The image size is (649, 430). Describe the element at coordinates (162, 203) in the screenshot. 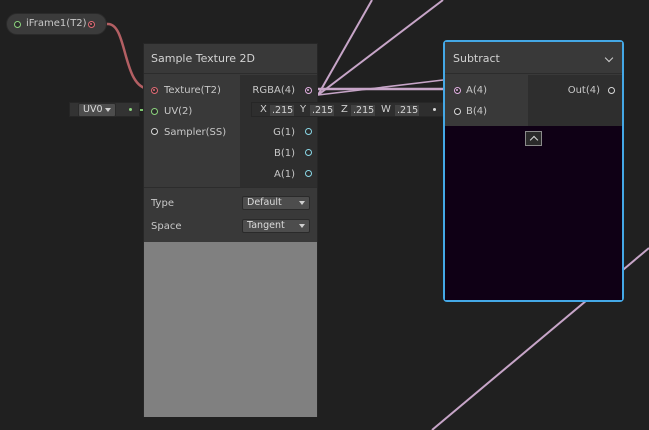

I see `type-label: Type` at that location.